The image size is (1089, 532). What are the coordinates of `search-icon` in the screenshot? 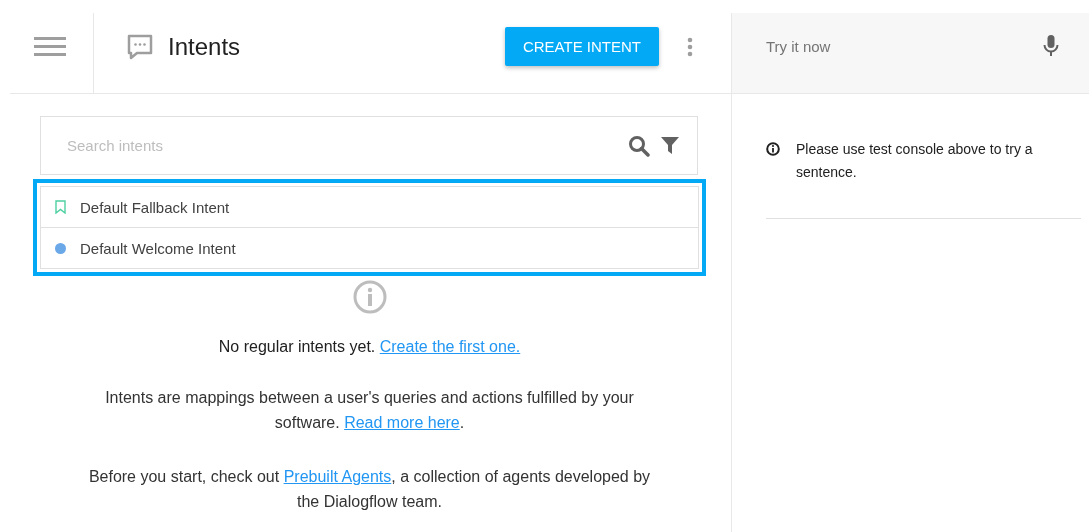 It's located at (639, 146).